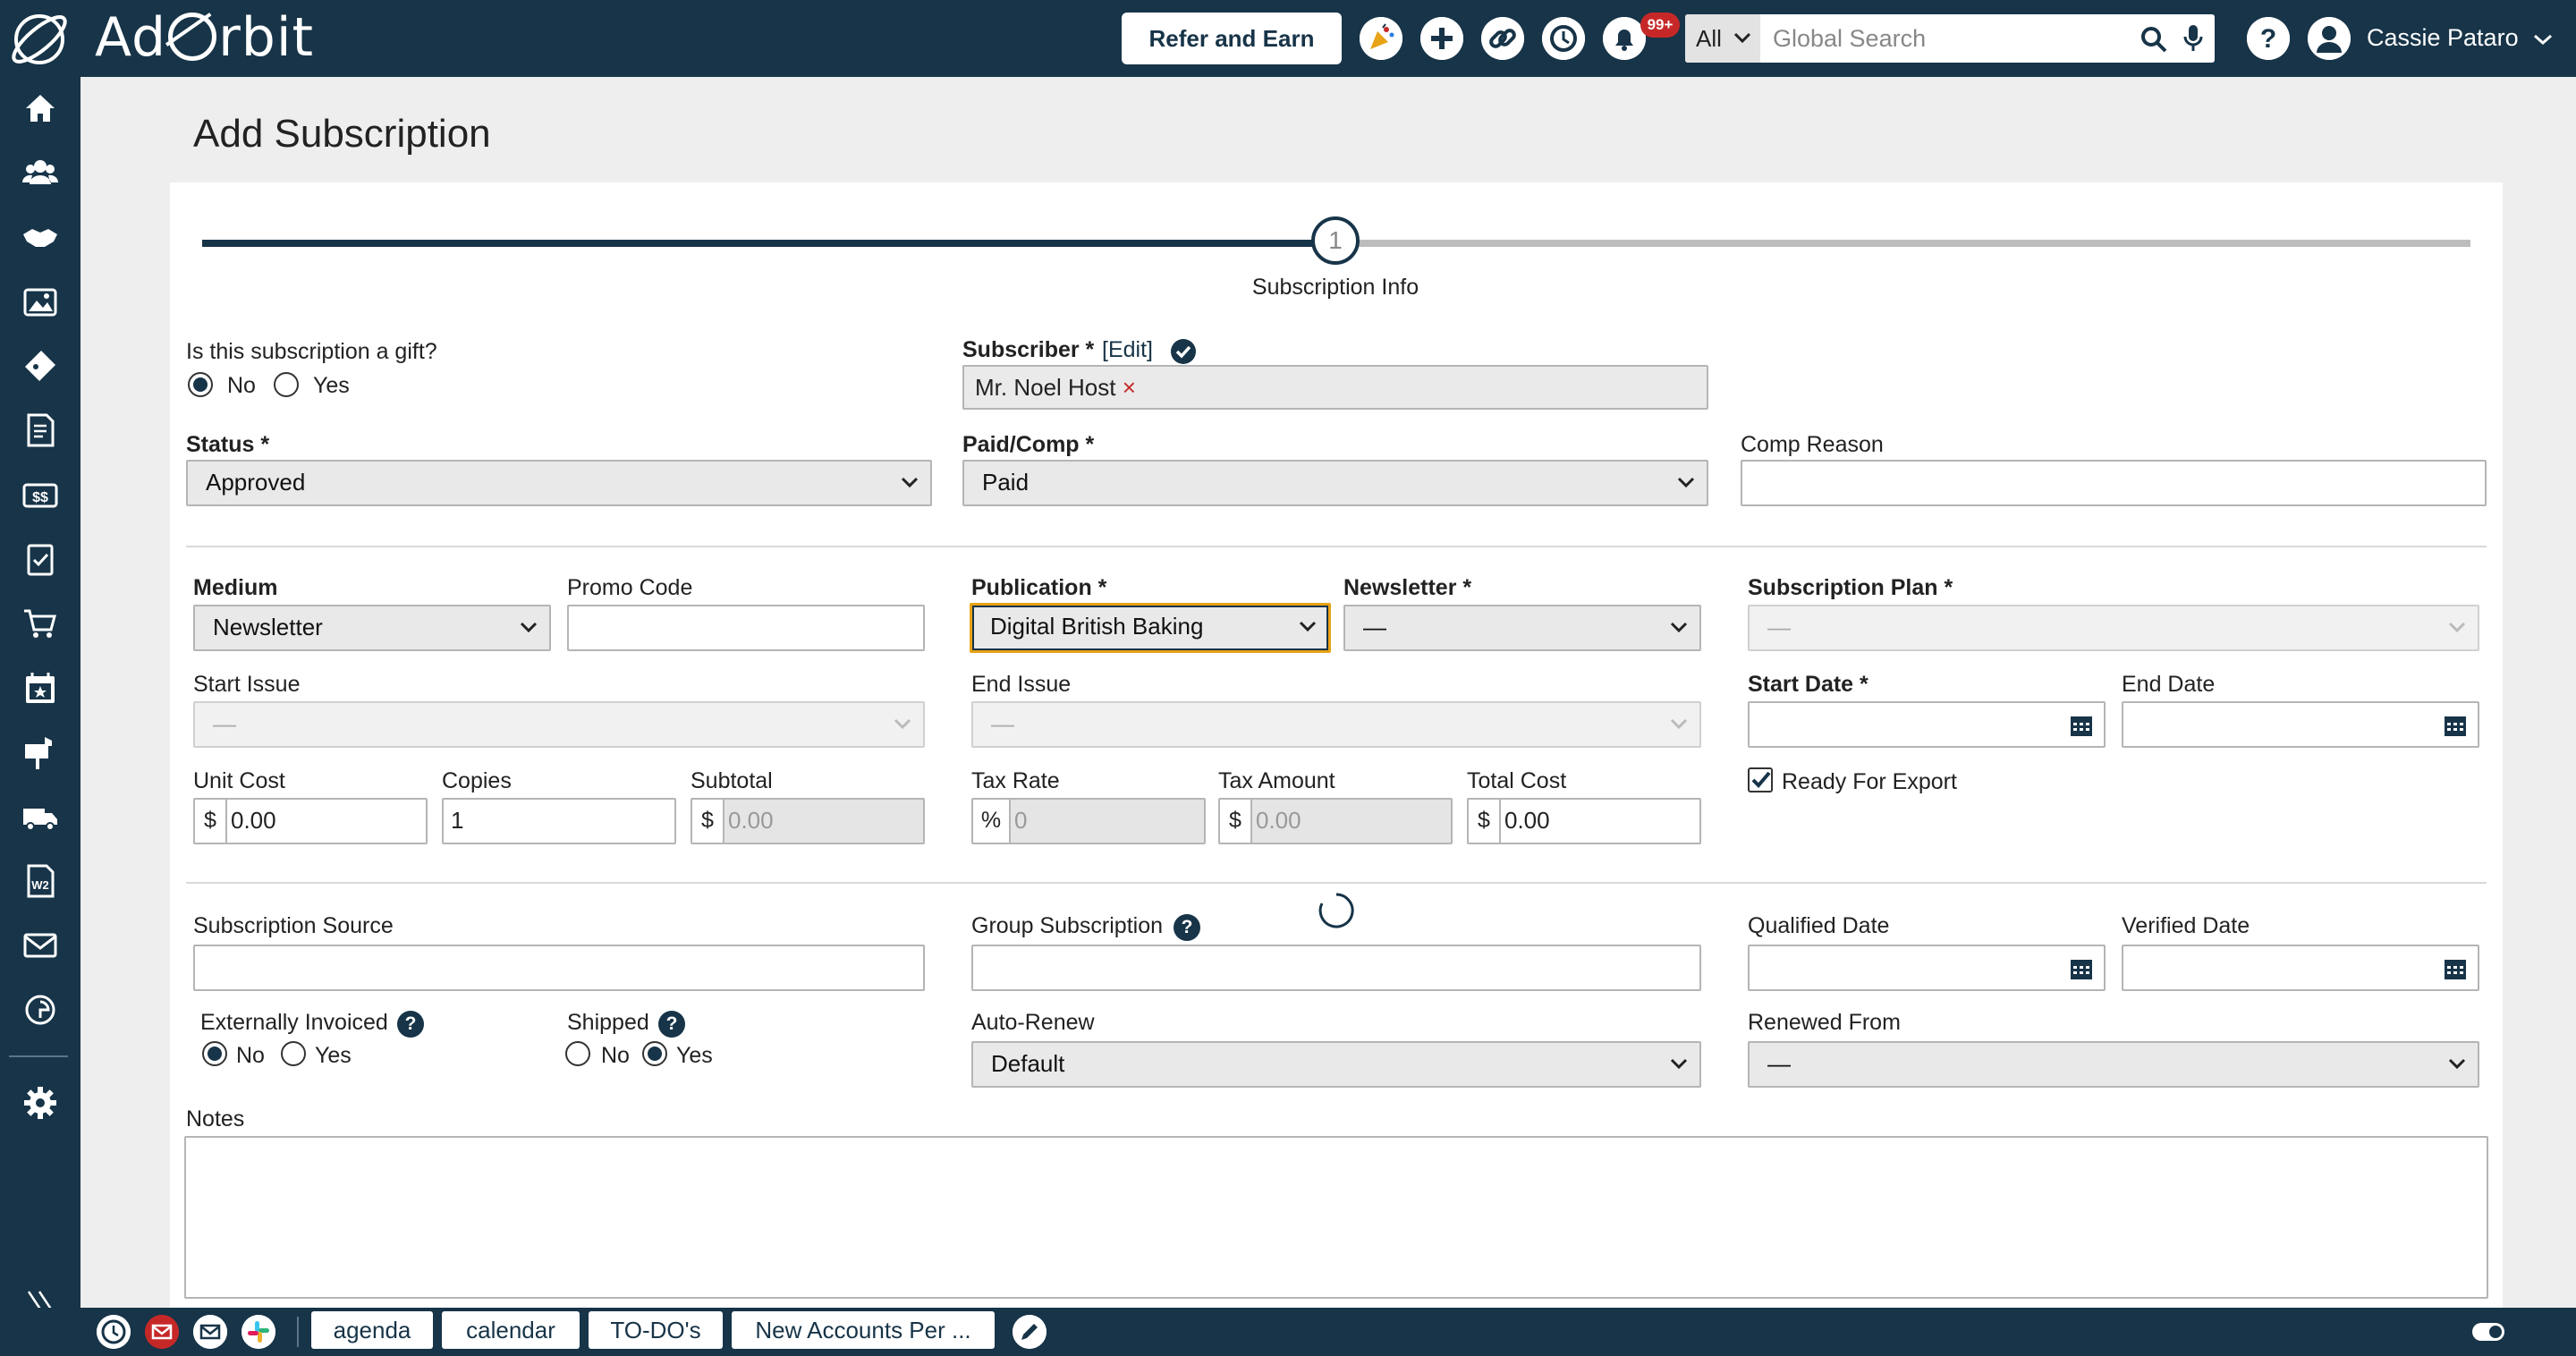 This screenshot has height=1356, width=2576. Describe the element at coordinates (200, 384) in the screenshot. I see `gift-no-radio` at that location.